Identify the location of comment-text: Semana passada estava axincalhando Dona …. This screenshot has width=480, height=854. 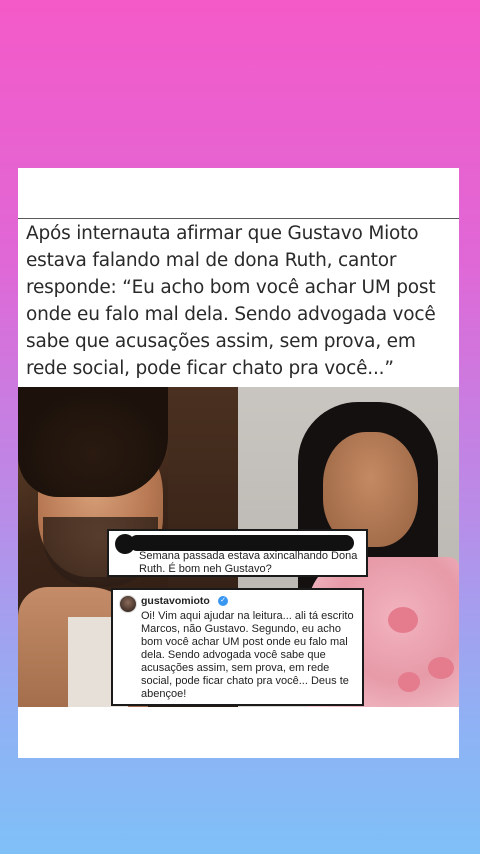
(248, 562).